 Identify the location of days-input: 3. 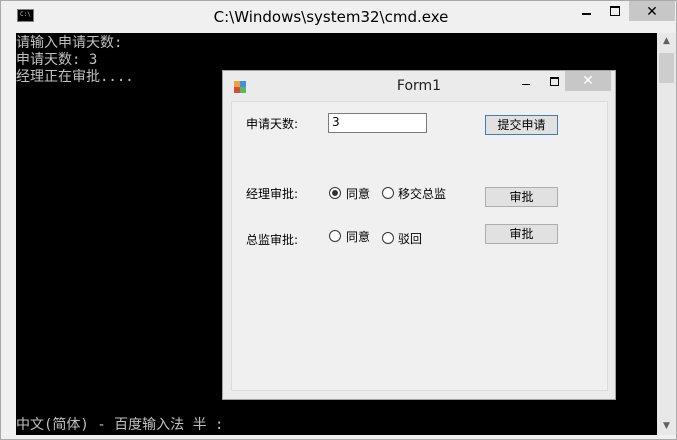
(377, 123).